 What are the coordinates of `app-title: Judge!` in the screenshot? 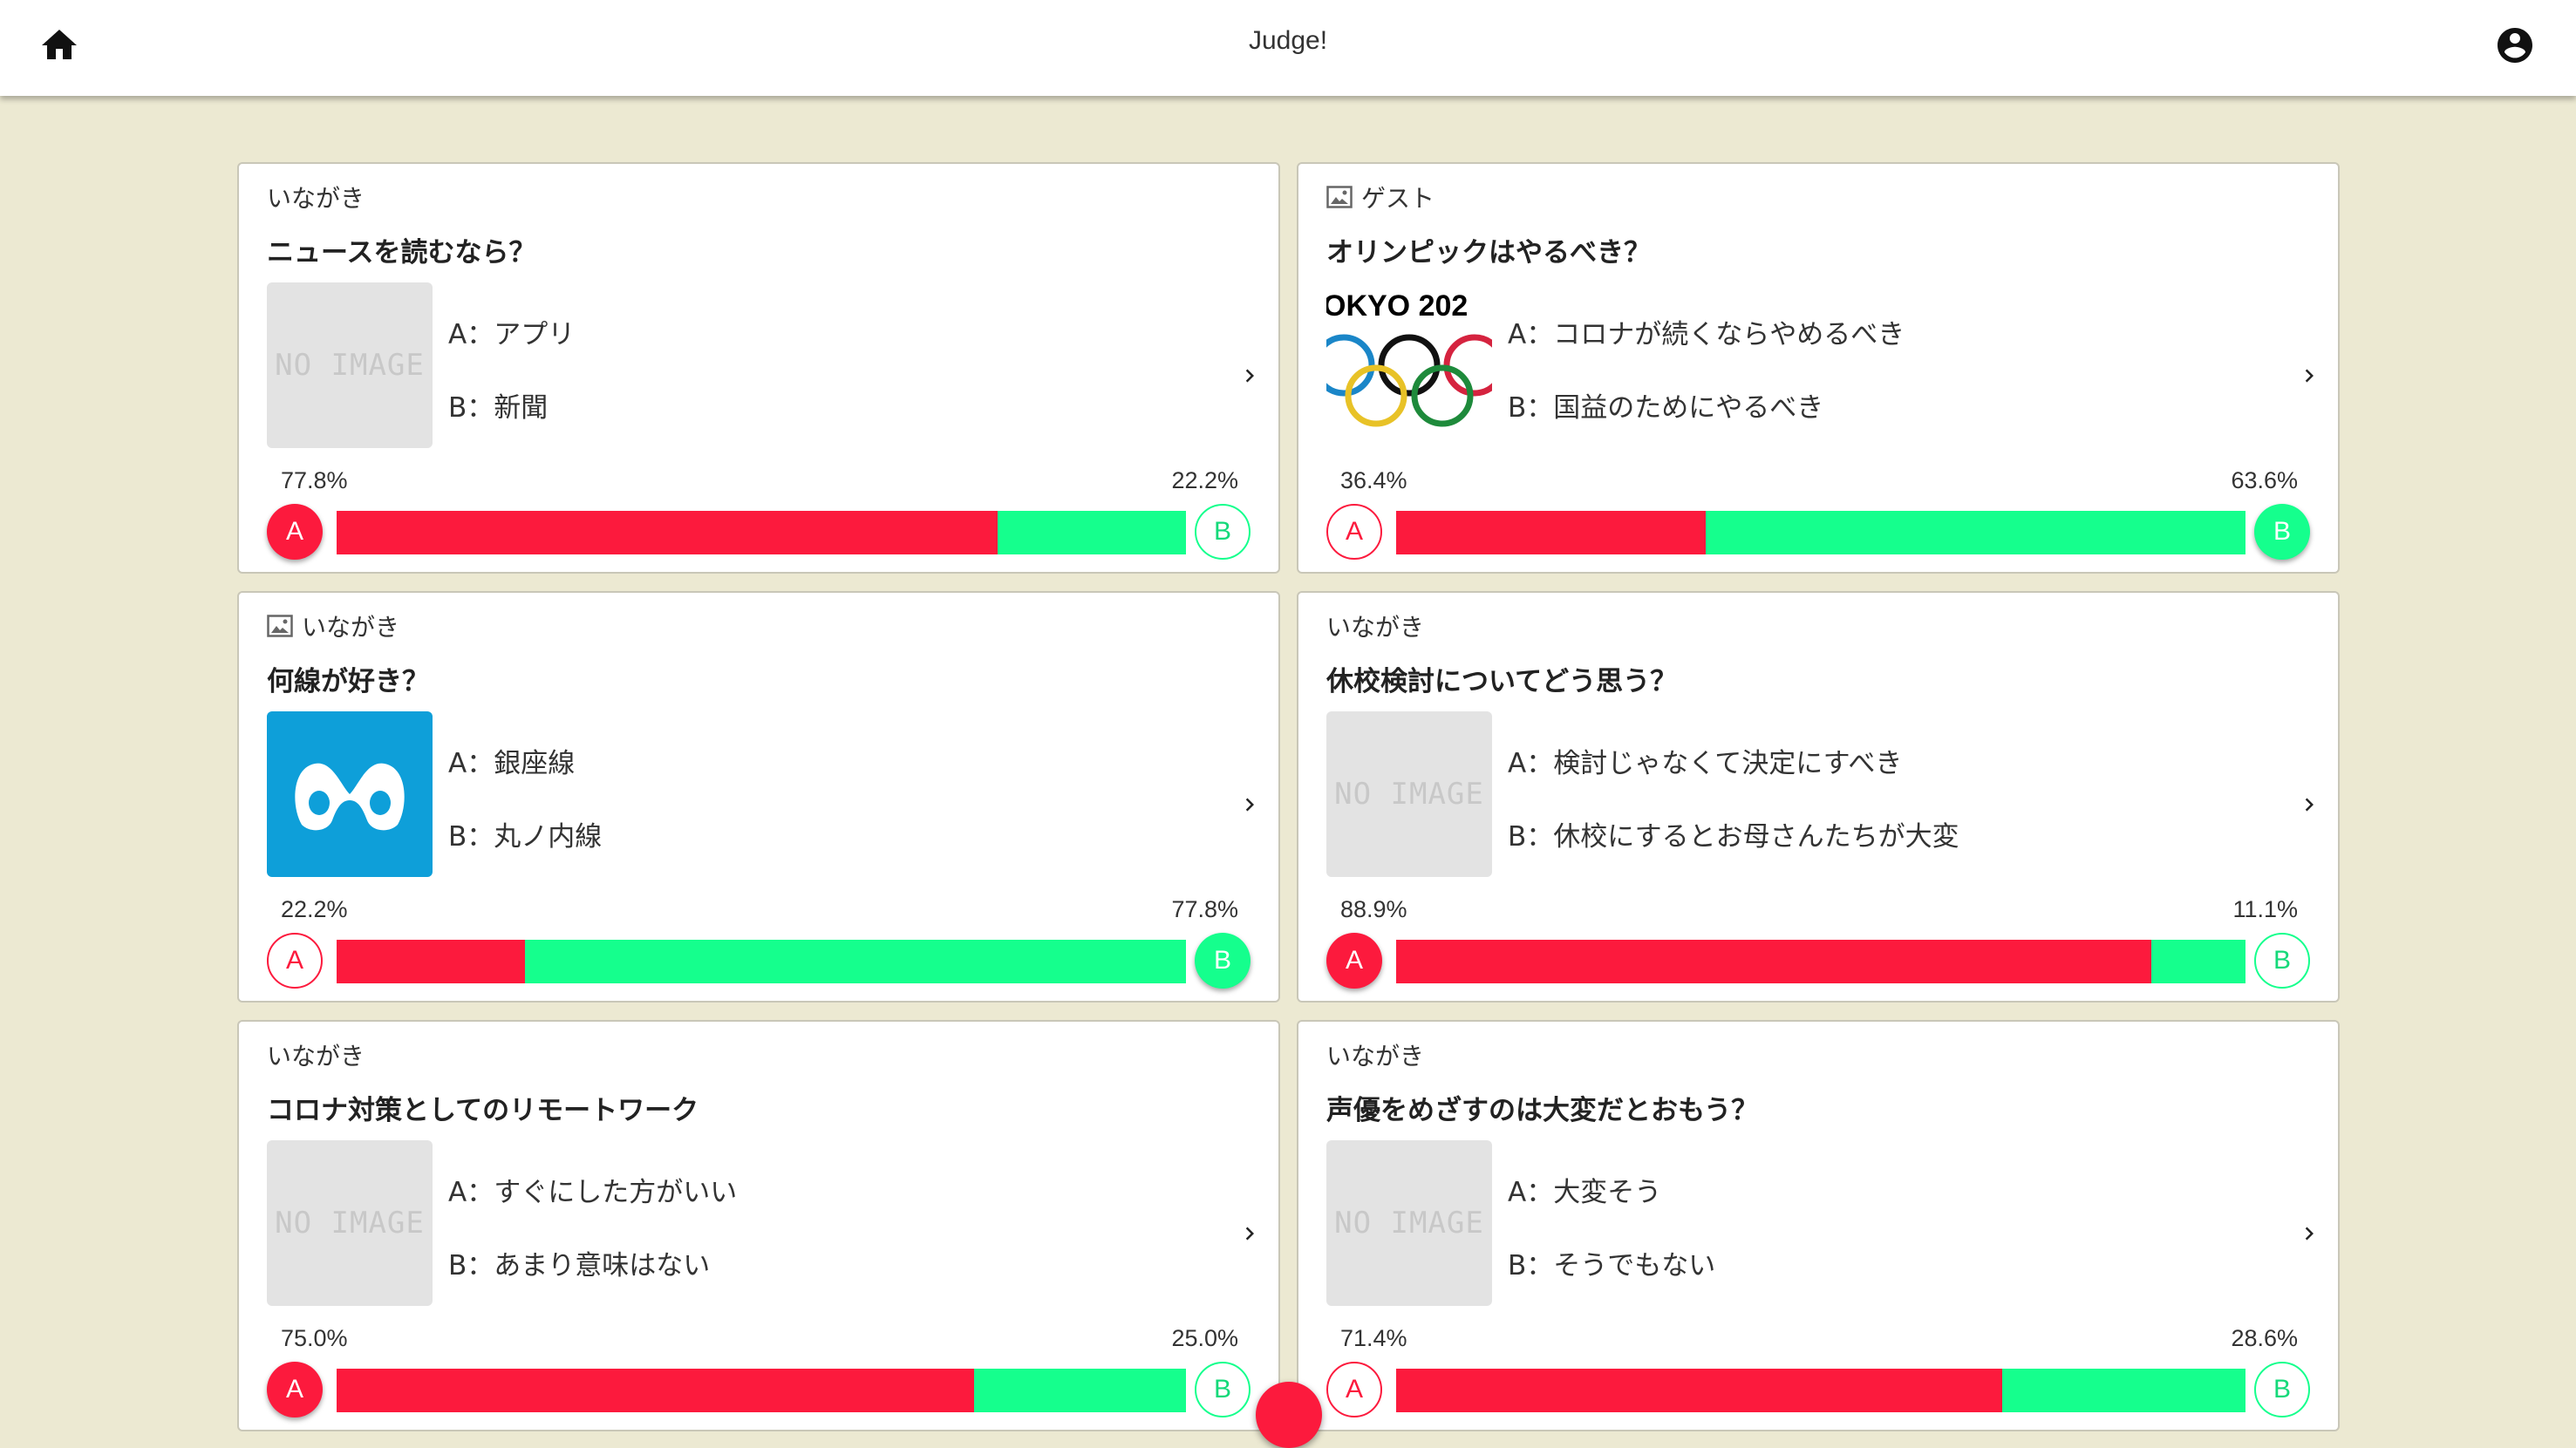 It's located at (1288, 40).